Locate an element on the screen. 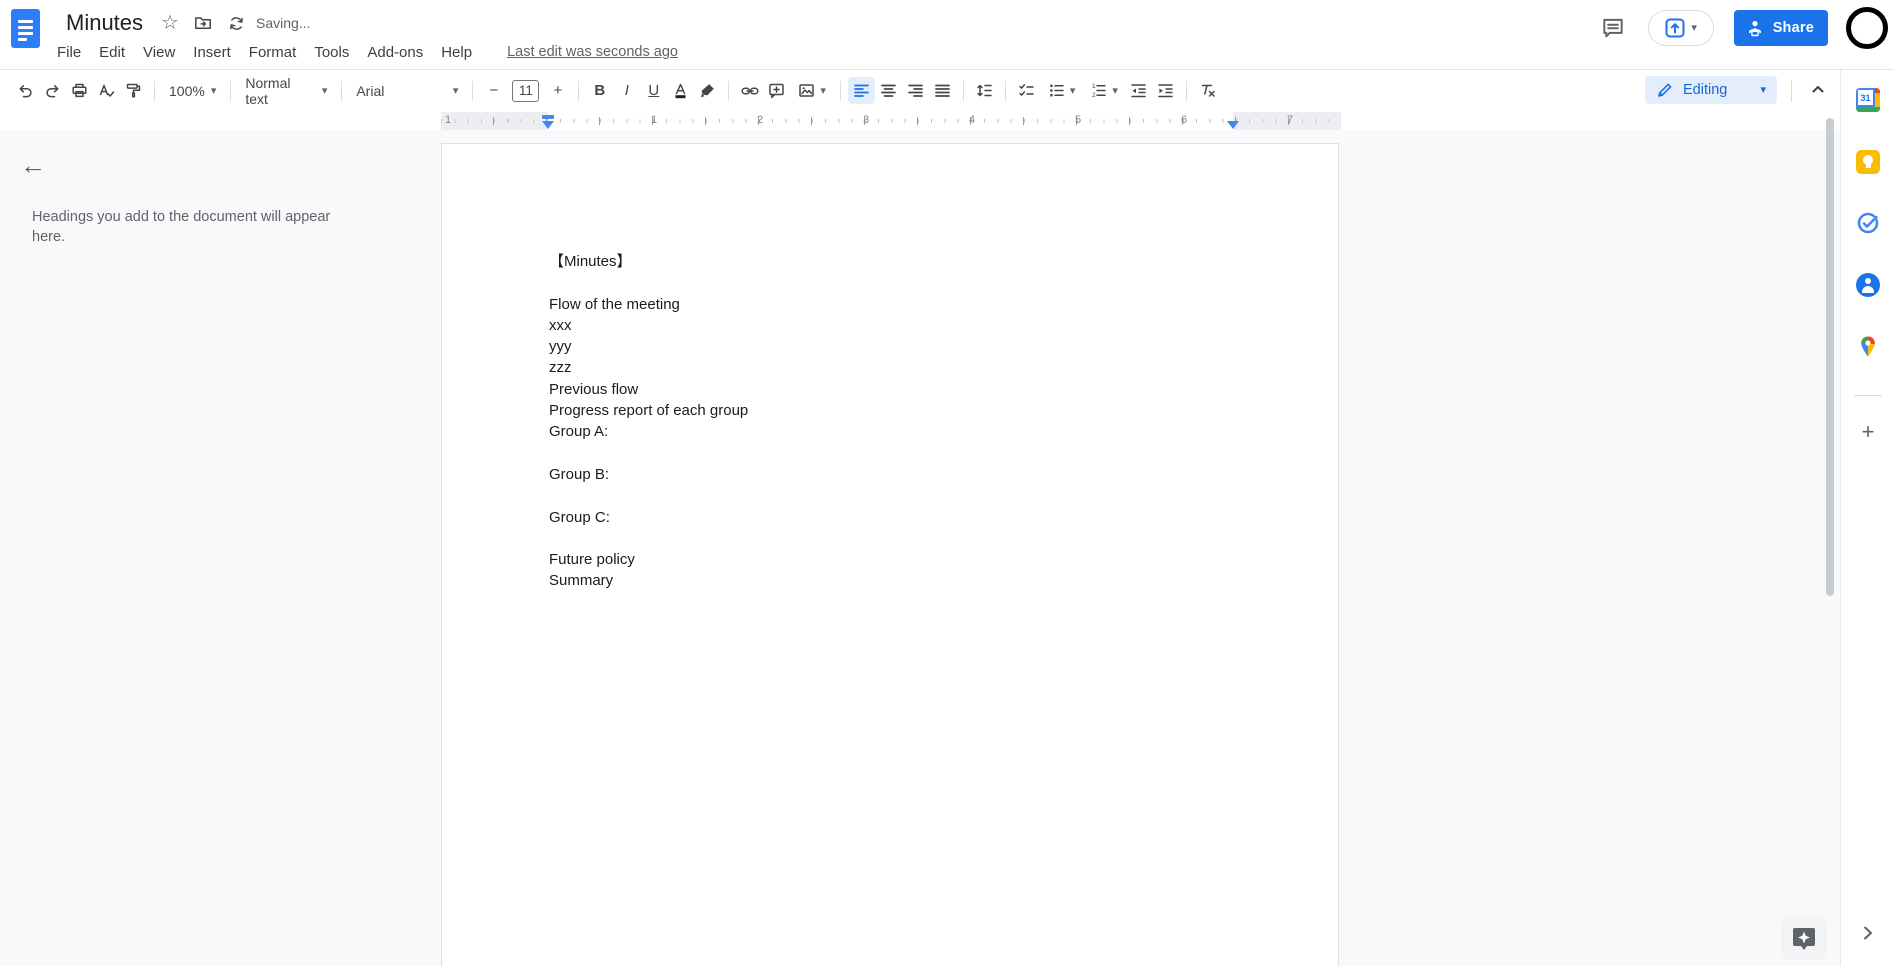  first-line-indent-marker is located at coordinates (548, 117).